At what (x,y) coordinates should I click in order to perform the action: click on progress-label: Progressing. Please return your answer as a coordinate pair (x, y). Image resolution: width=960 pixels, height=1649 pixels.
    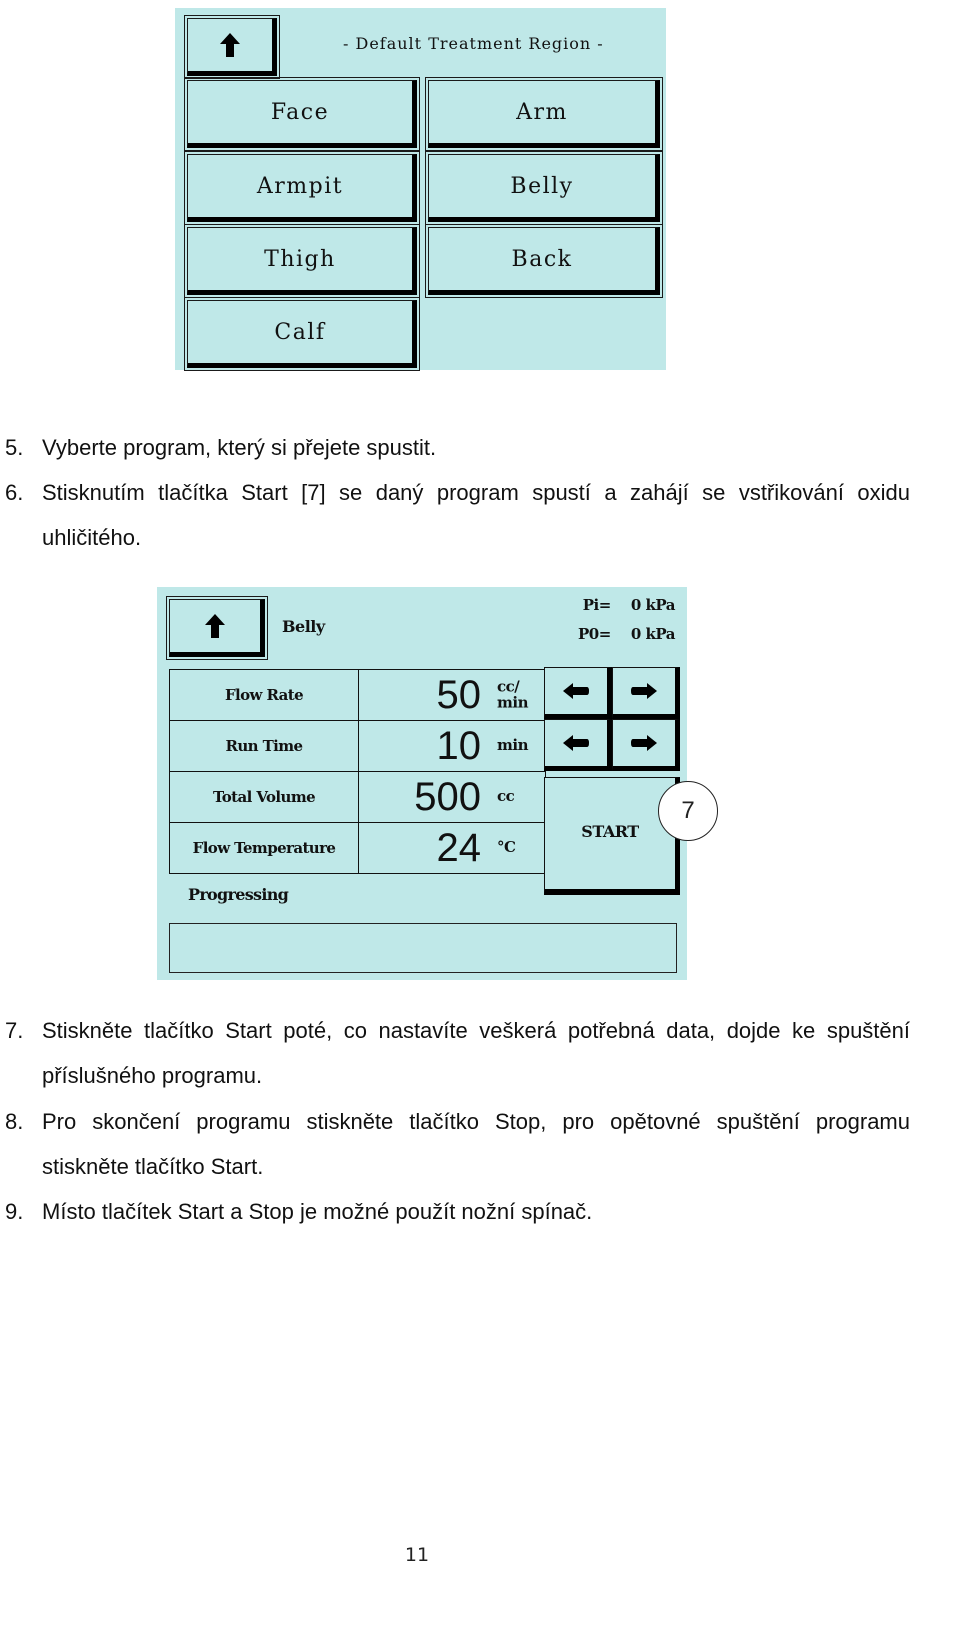
    Looking at the image, I should click on (238, 894).